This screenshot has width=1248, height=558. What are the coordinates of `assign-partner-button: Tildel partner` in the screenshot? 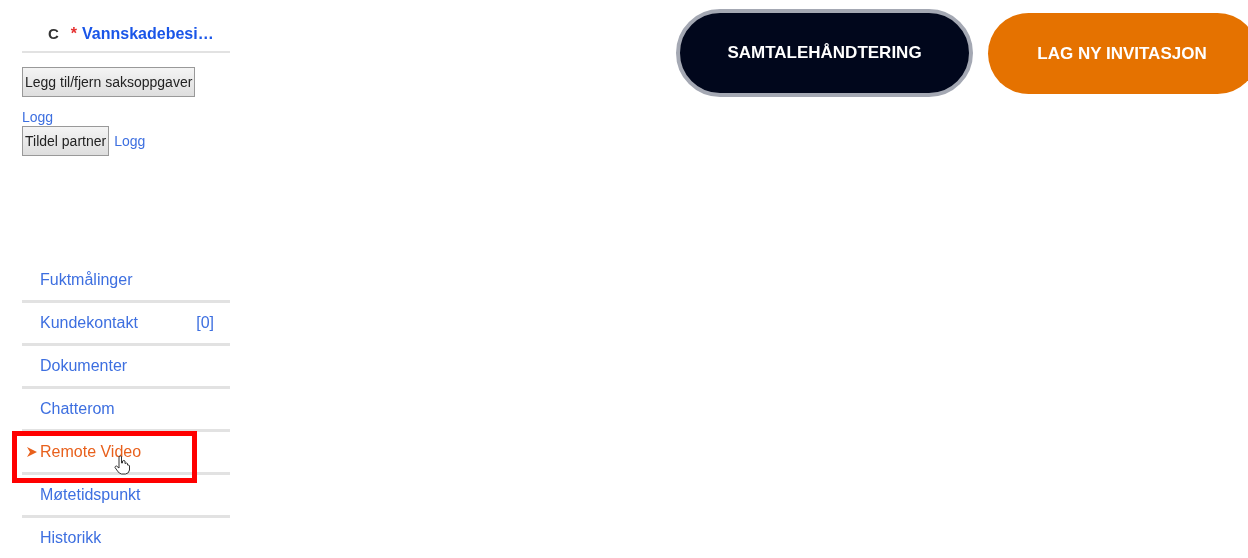 It's located at (66, 141).